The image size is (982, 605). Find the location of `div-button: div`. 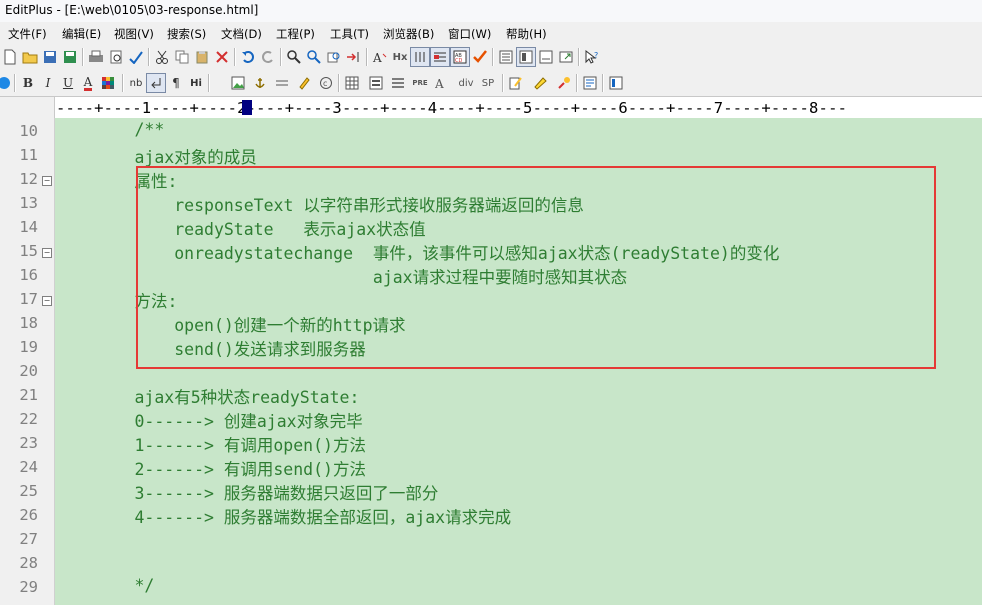

div-button: div is located at coordinates (466, 83).